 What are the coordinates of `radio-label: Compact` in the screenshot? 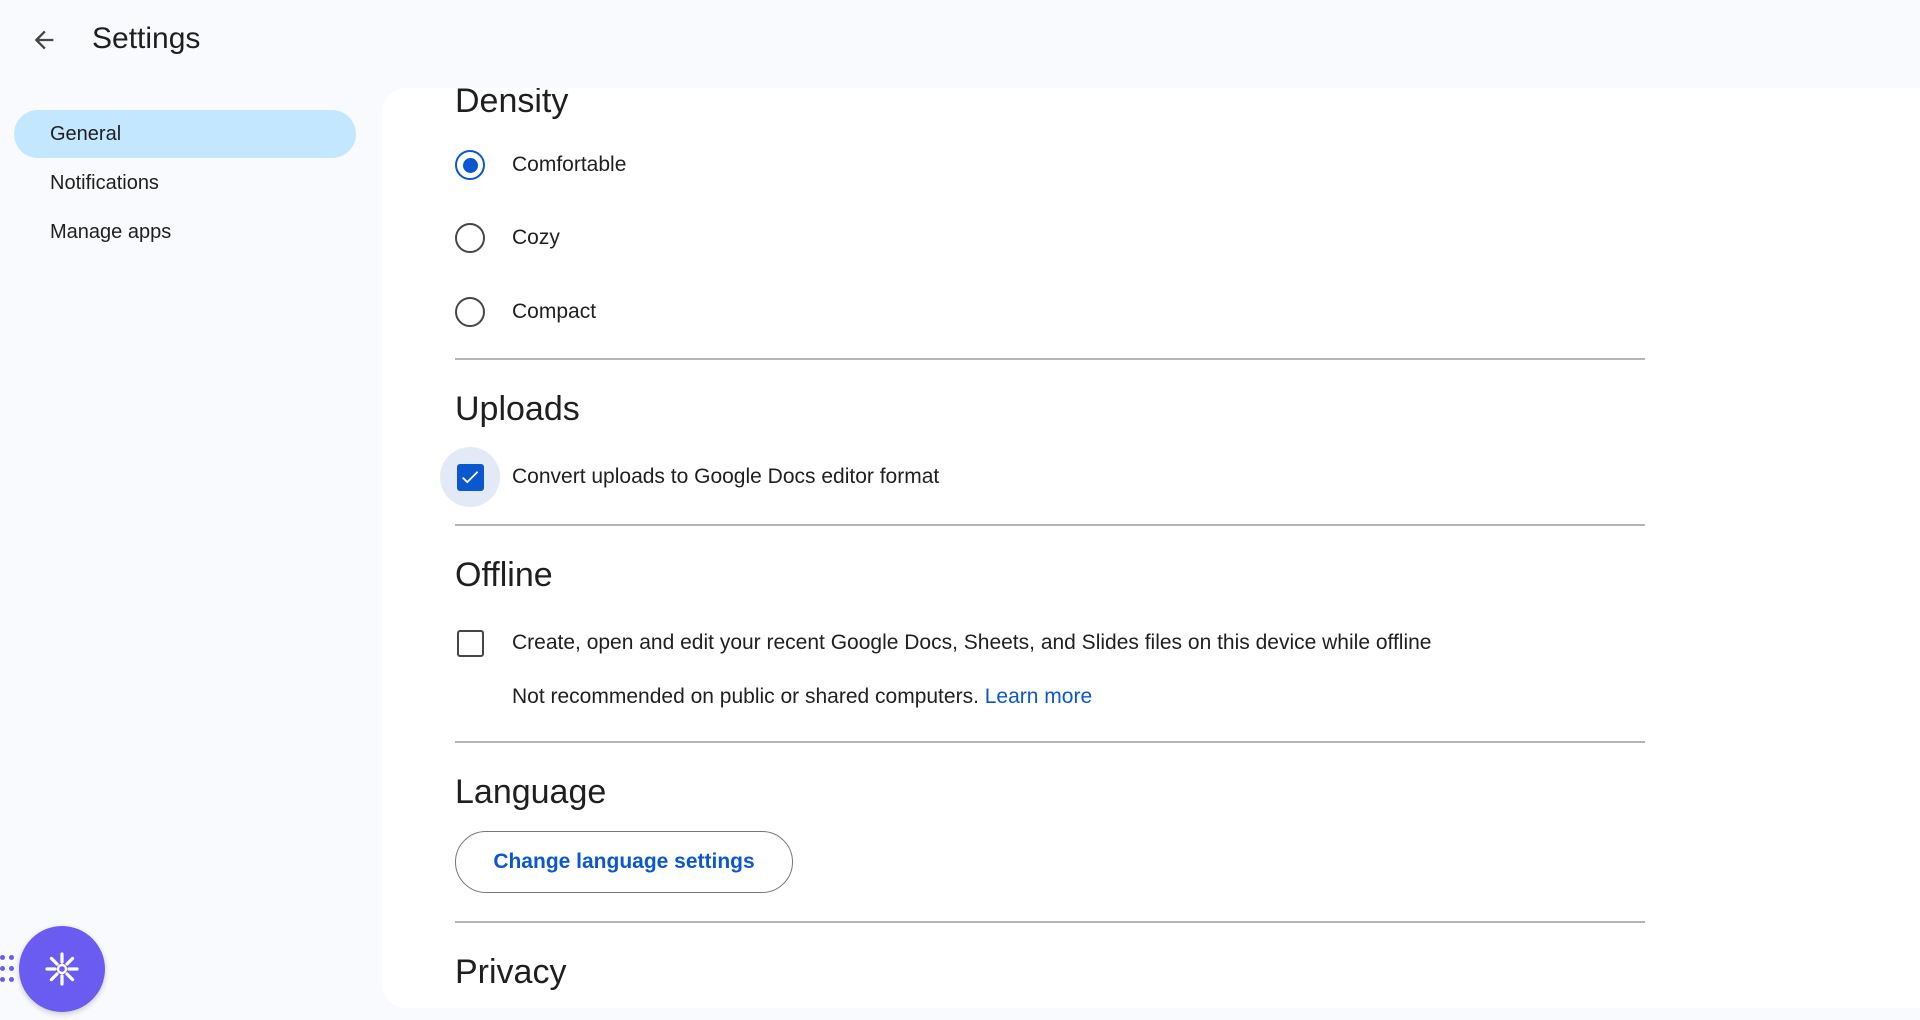 It's located at (554, 311).